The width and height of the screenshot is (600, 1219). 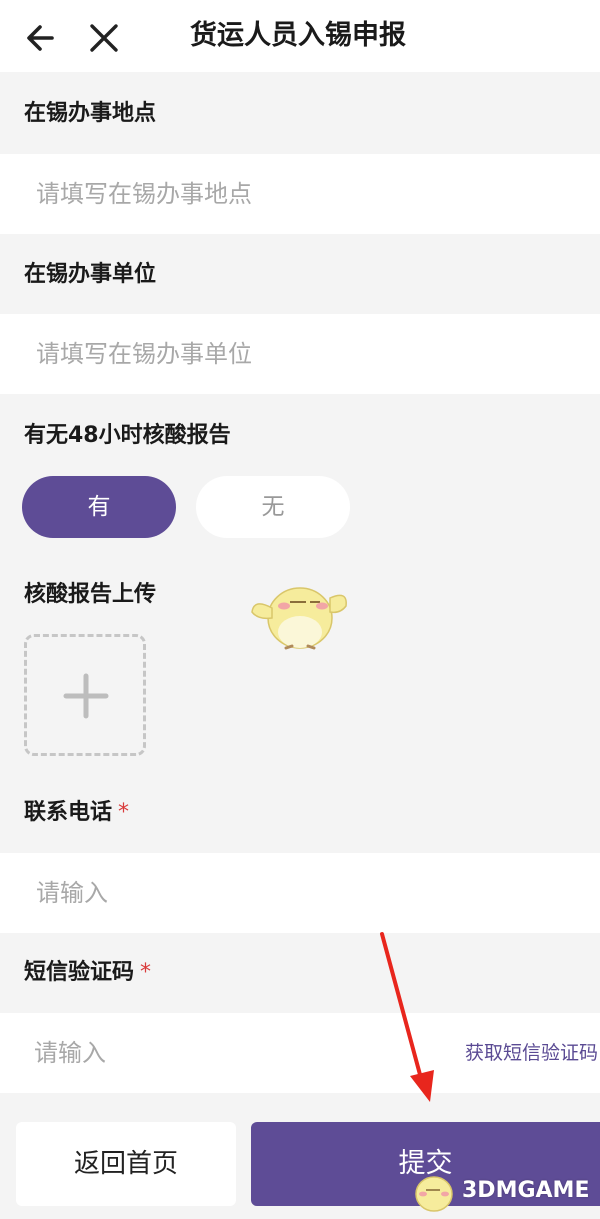 I want to click on unit-input: 请填写在锡办事单位, so click(x=300, y=354).